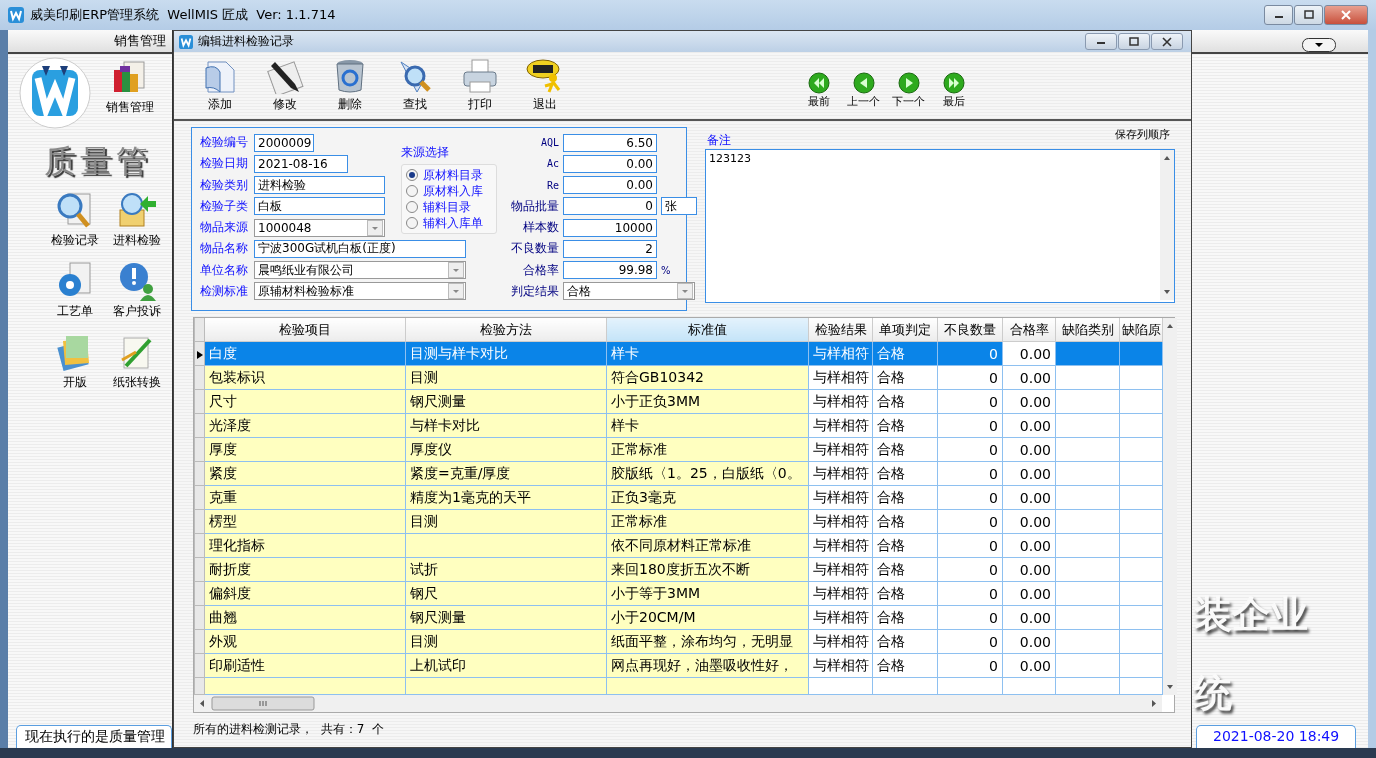  What do you see at coordinates (1319, 45) in the screenshot?
I see `dropdown-toggle-icon` at bounding box center [1319, 45].